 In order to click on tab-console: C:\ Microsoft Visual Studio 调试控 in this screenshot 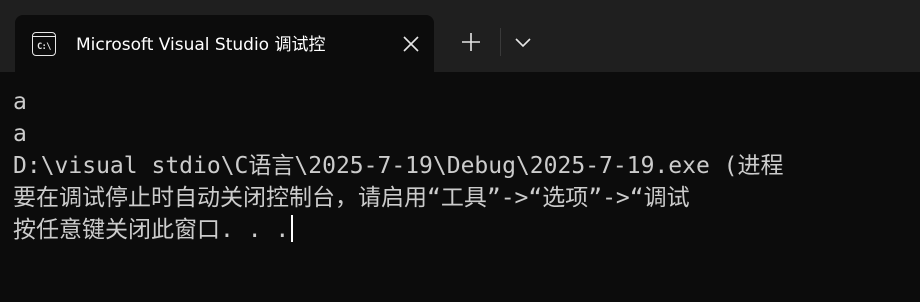, I will do `click(224, 43)`.